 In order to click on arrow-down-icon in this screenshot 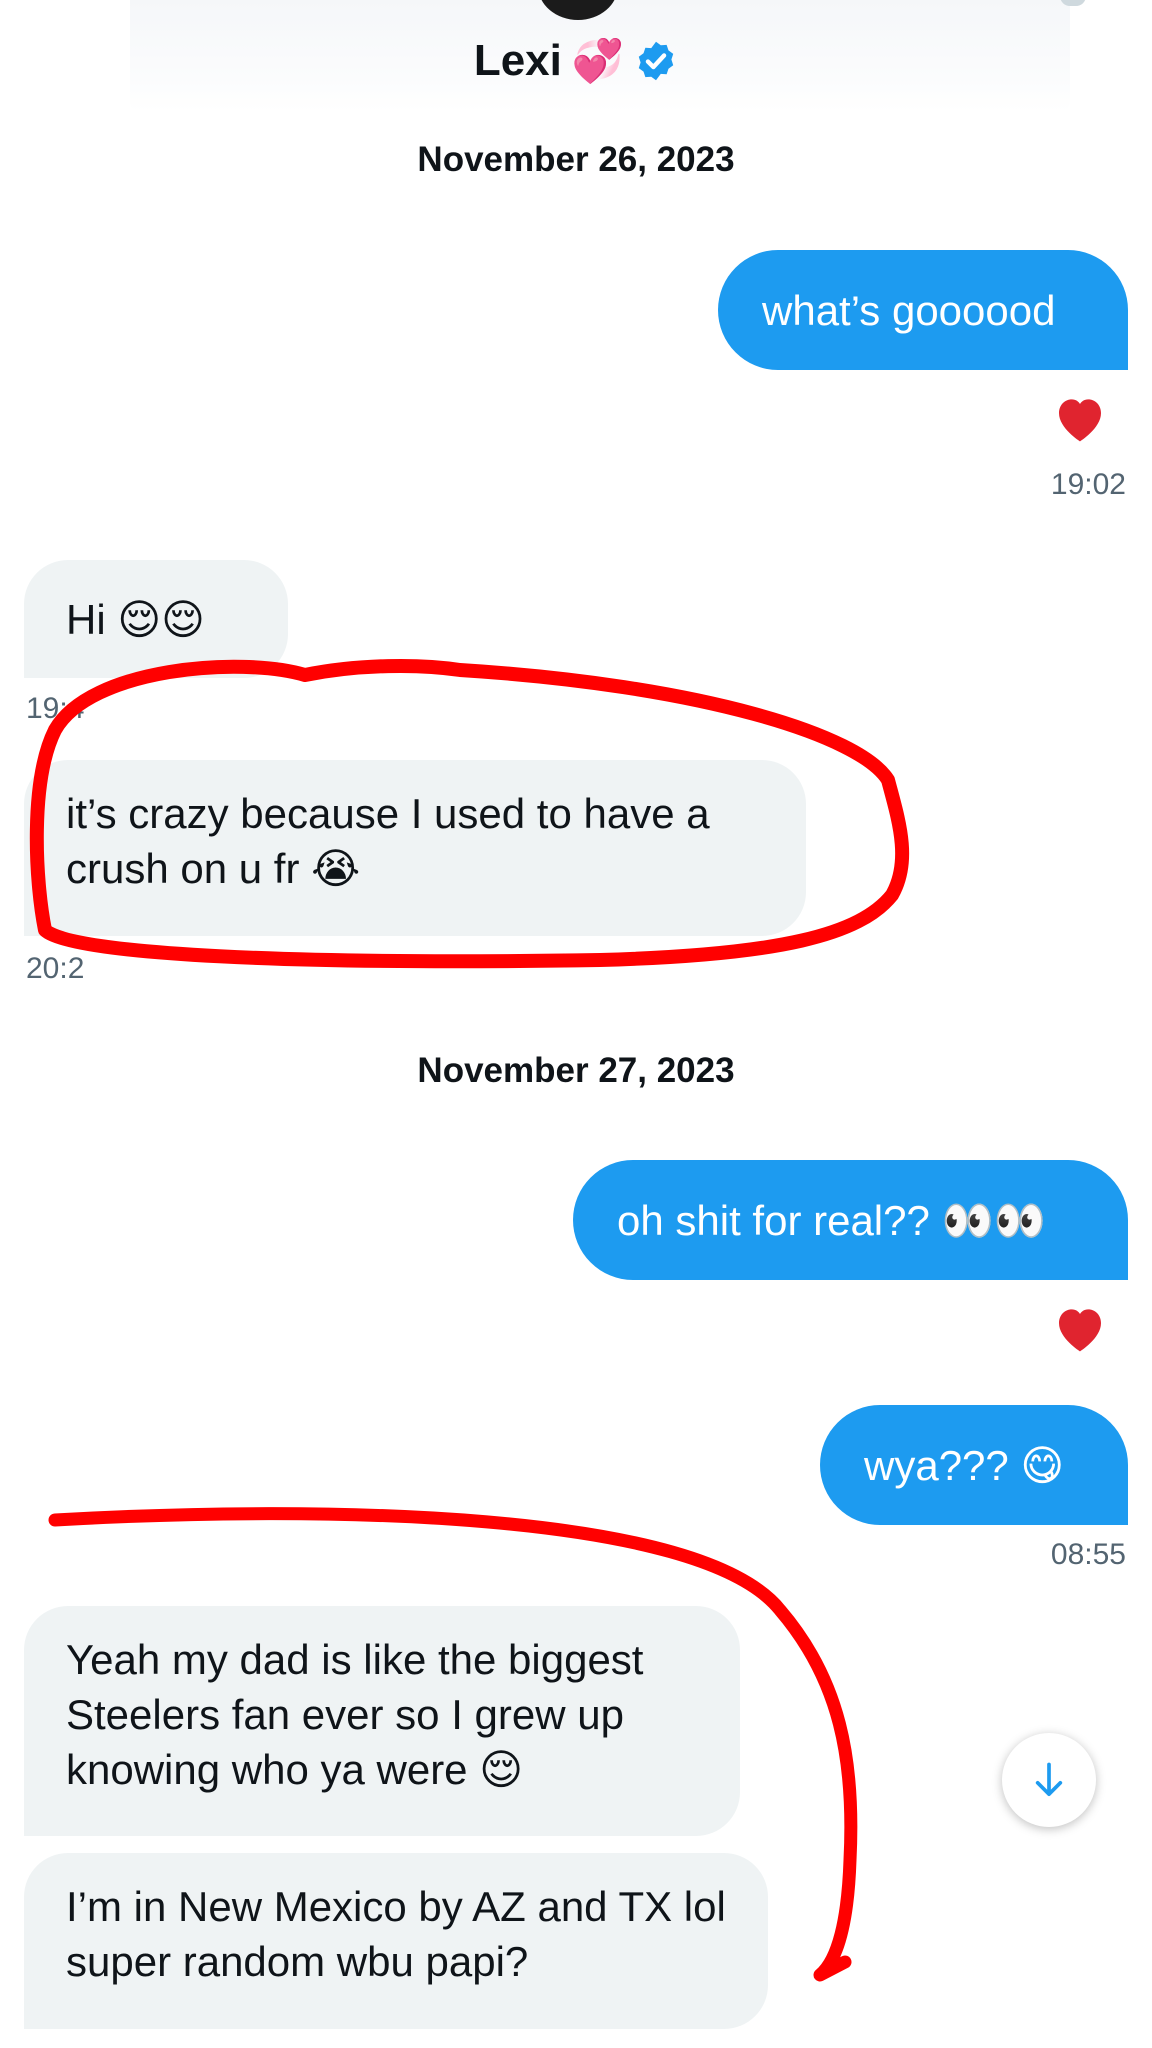, I will do `click(1049, 1779)`.